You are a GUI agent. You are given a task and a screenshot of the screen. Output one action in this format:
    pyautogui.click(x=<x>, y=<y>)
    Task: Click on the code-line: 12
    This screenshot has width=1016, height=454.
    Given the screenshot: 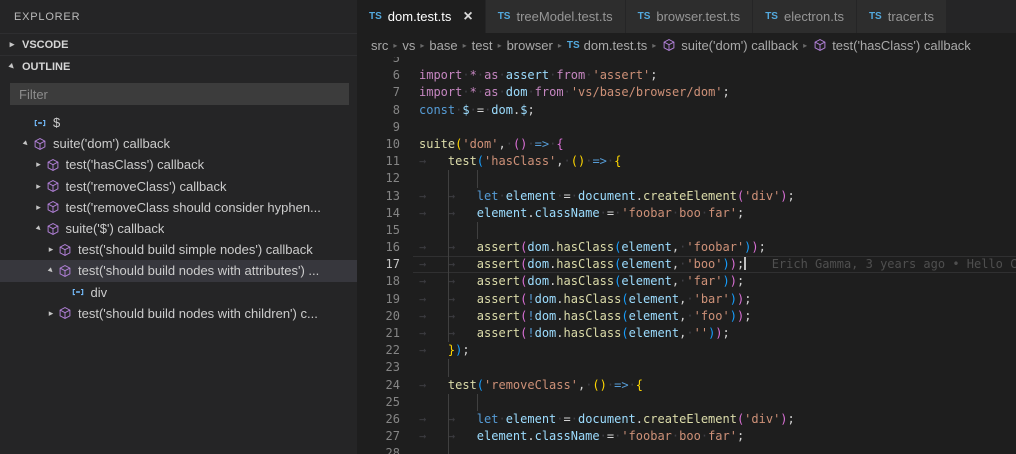 What is the action you would take?
    pyautogui.click(x=686, y=179)
    